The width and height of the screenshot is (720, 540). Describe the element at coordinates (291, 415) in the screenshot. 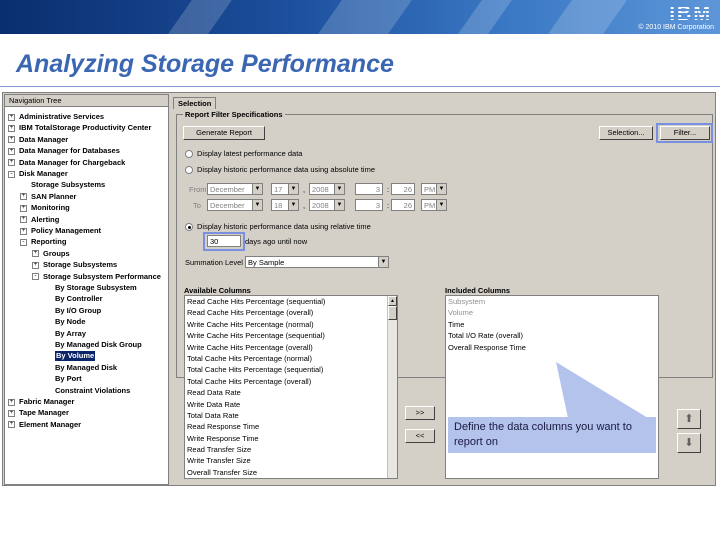

I see `available-column-item: Total Data Rate` at that location.